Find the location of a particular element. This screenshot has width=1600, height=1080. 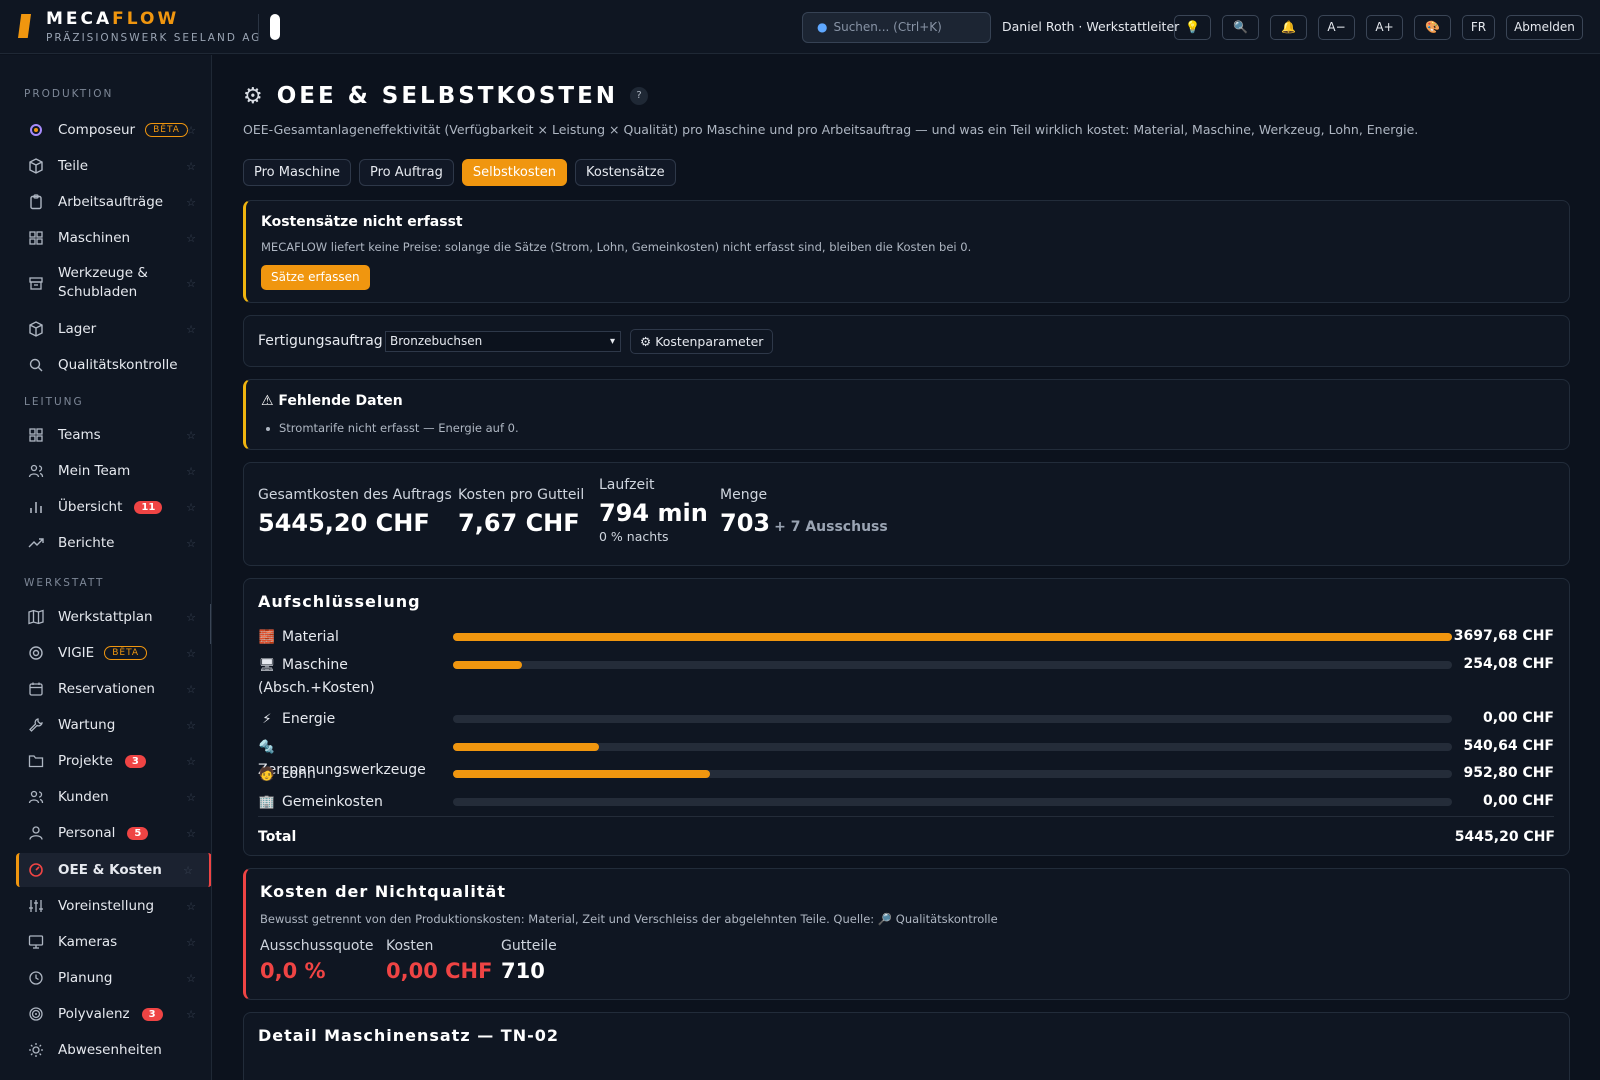

tab-pro-auftrag: Pro Auftrag is located at coordinates (406, 172).